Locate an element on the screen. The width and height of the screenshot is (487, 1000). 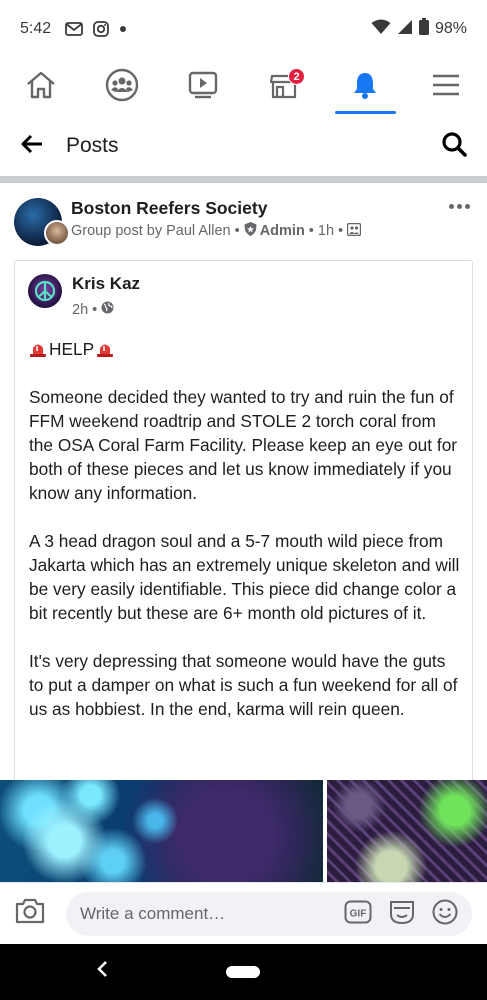
author-name: Kris Kaz is located at coordinates (106, 284).